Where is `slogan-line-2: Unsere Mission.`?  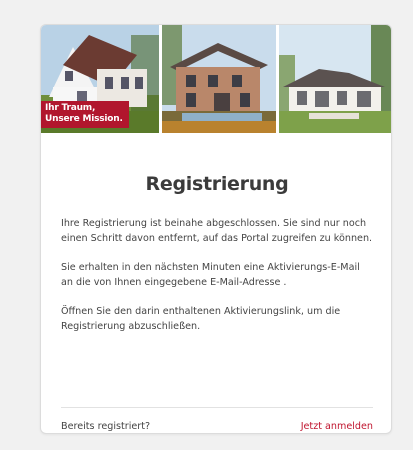 slogan-line-2: Unsere Mission. is located at coordinates (84, 119).